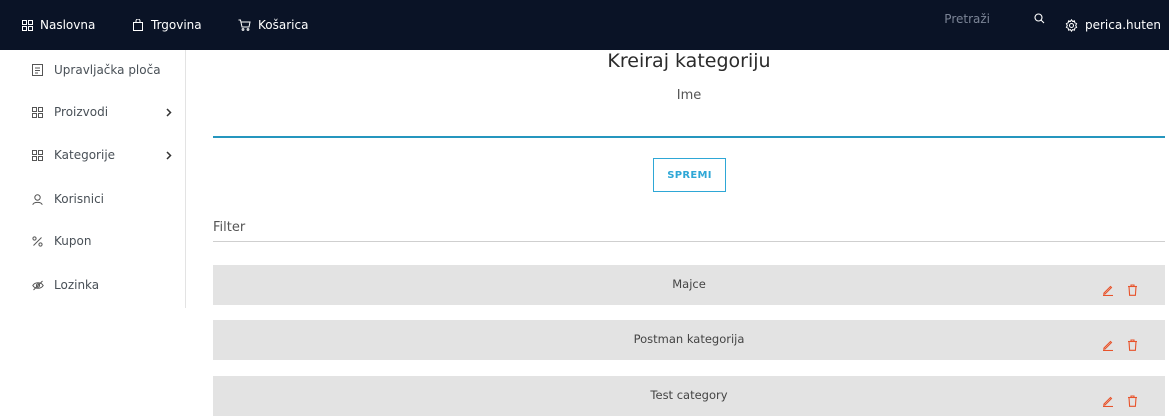 The width and height of the screenshot is (1169, 416). What do you see at coordinates (102, 241) in the screenshot?
I see `sidebar-item-coupon: Kupon` at bounding box center [102, 241].